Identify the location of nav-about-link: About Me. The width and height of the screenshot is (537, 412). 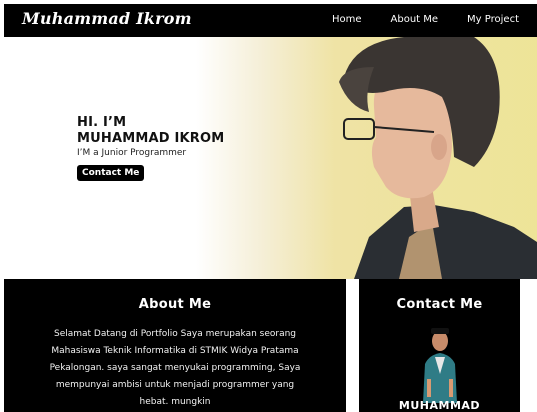
(415, 19).